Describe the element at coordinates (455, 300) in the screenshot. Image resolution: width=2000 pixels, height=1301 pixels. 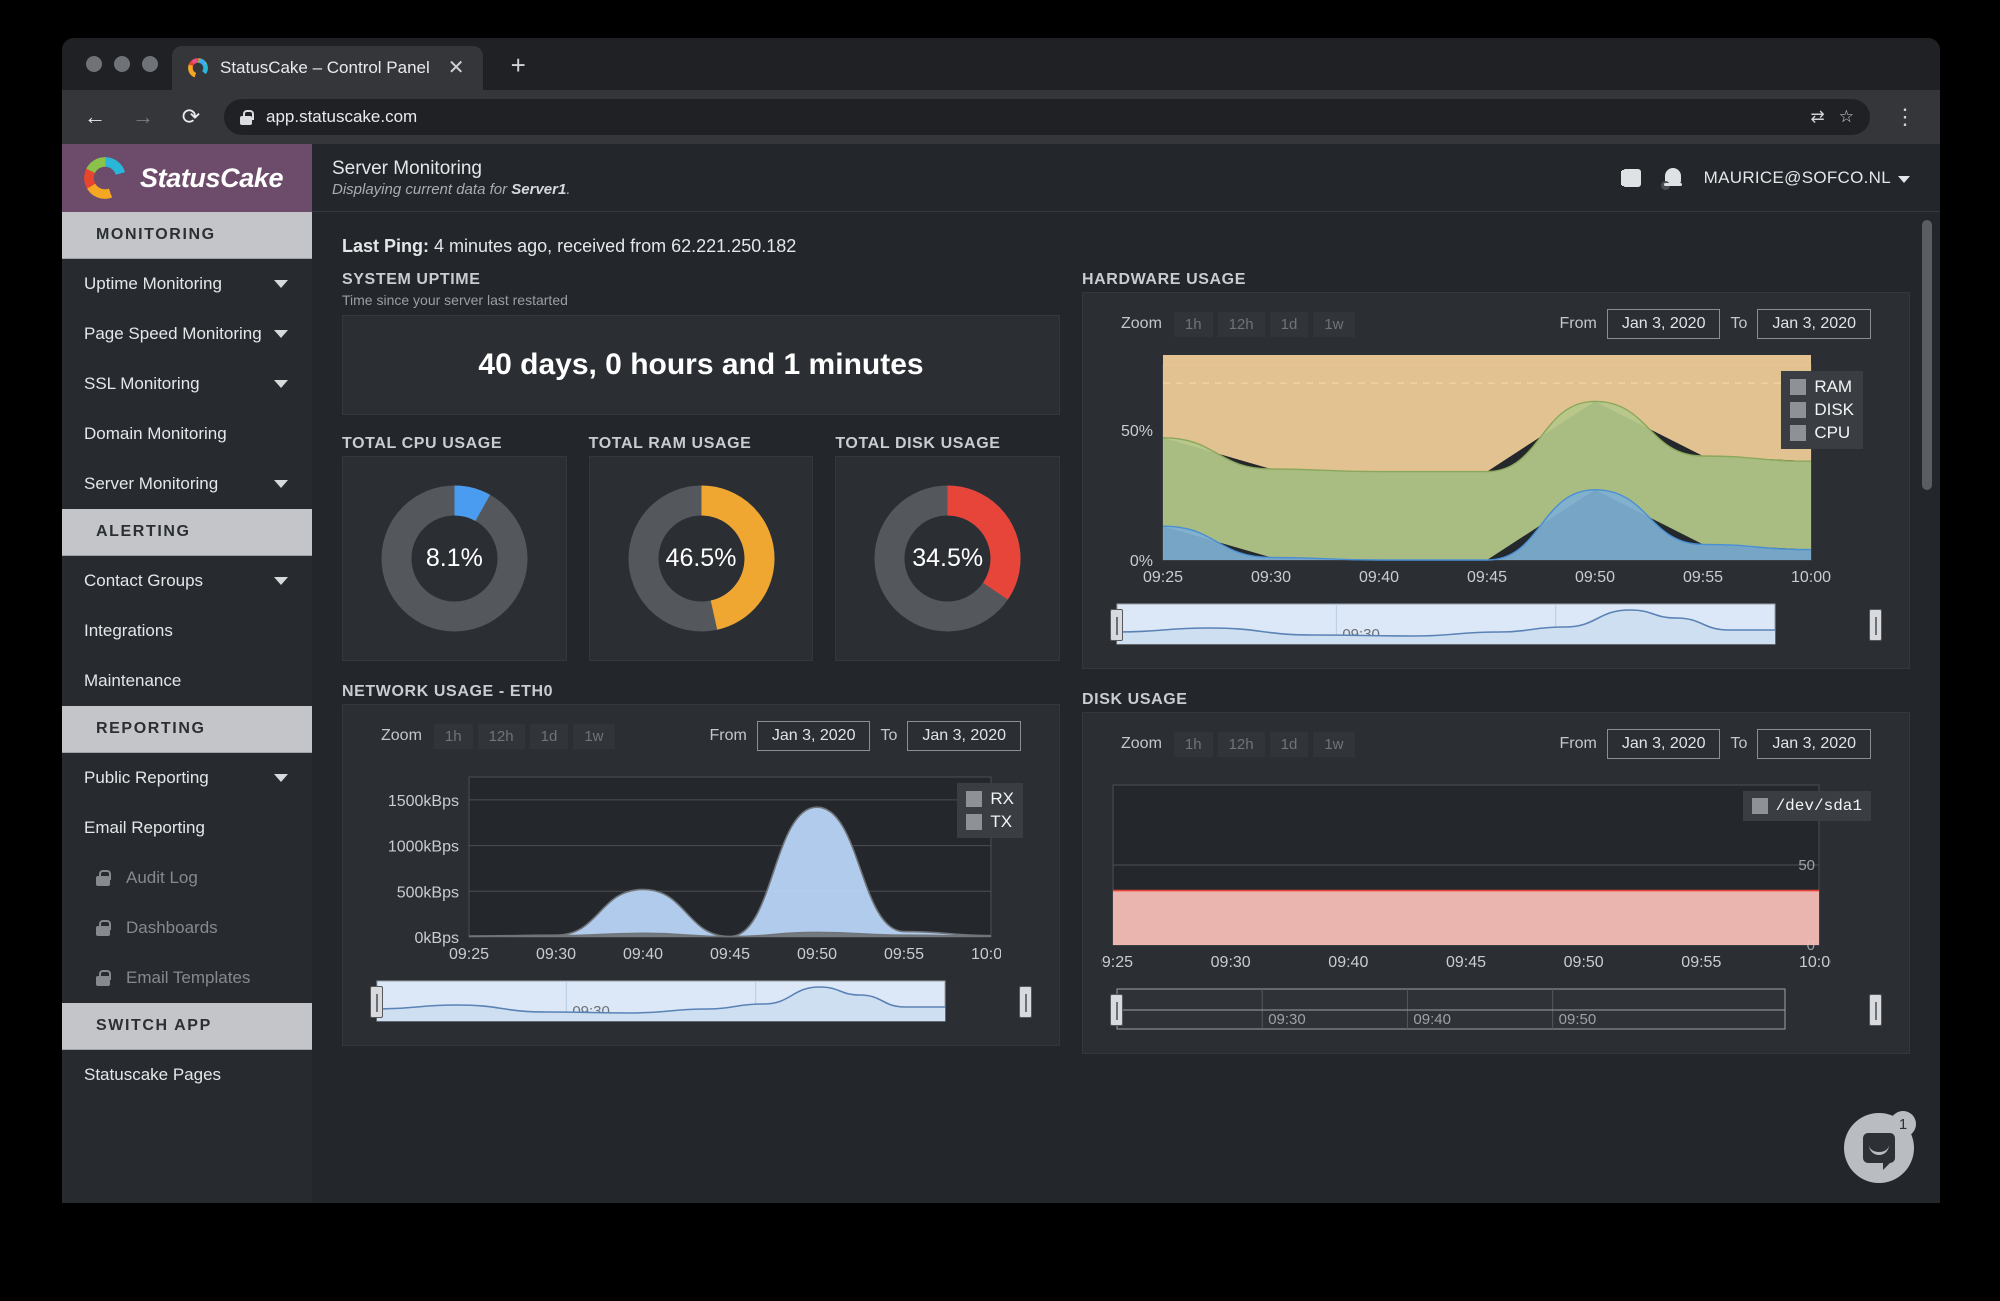
I see `system-uptime-subtitle: Time since your server last restarted` at that location.